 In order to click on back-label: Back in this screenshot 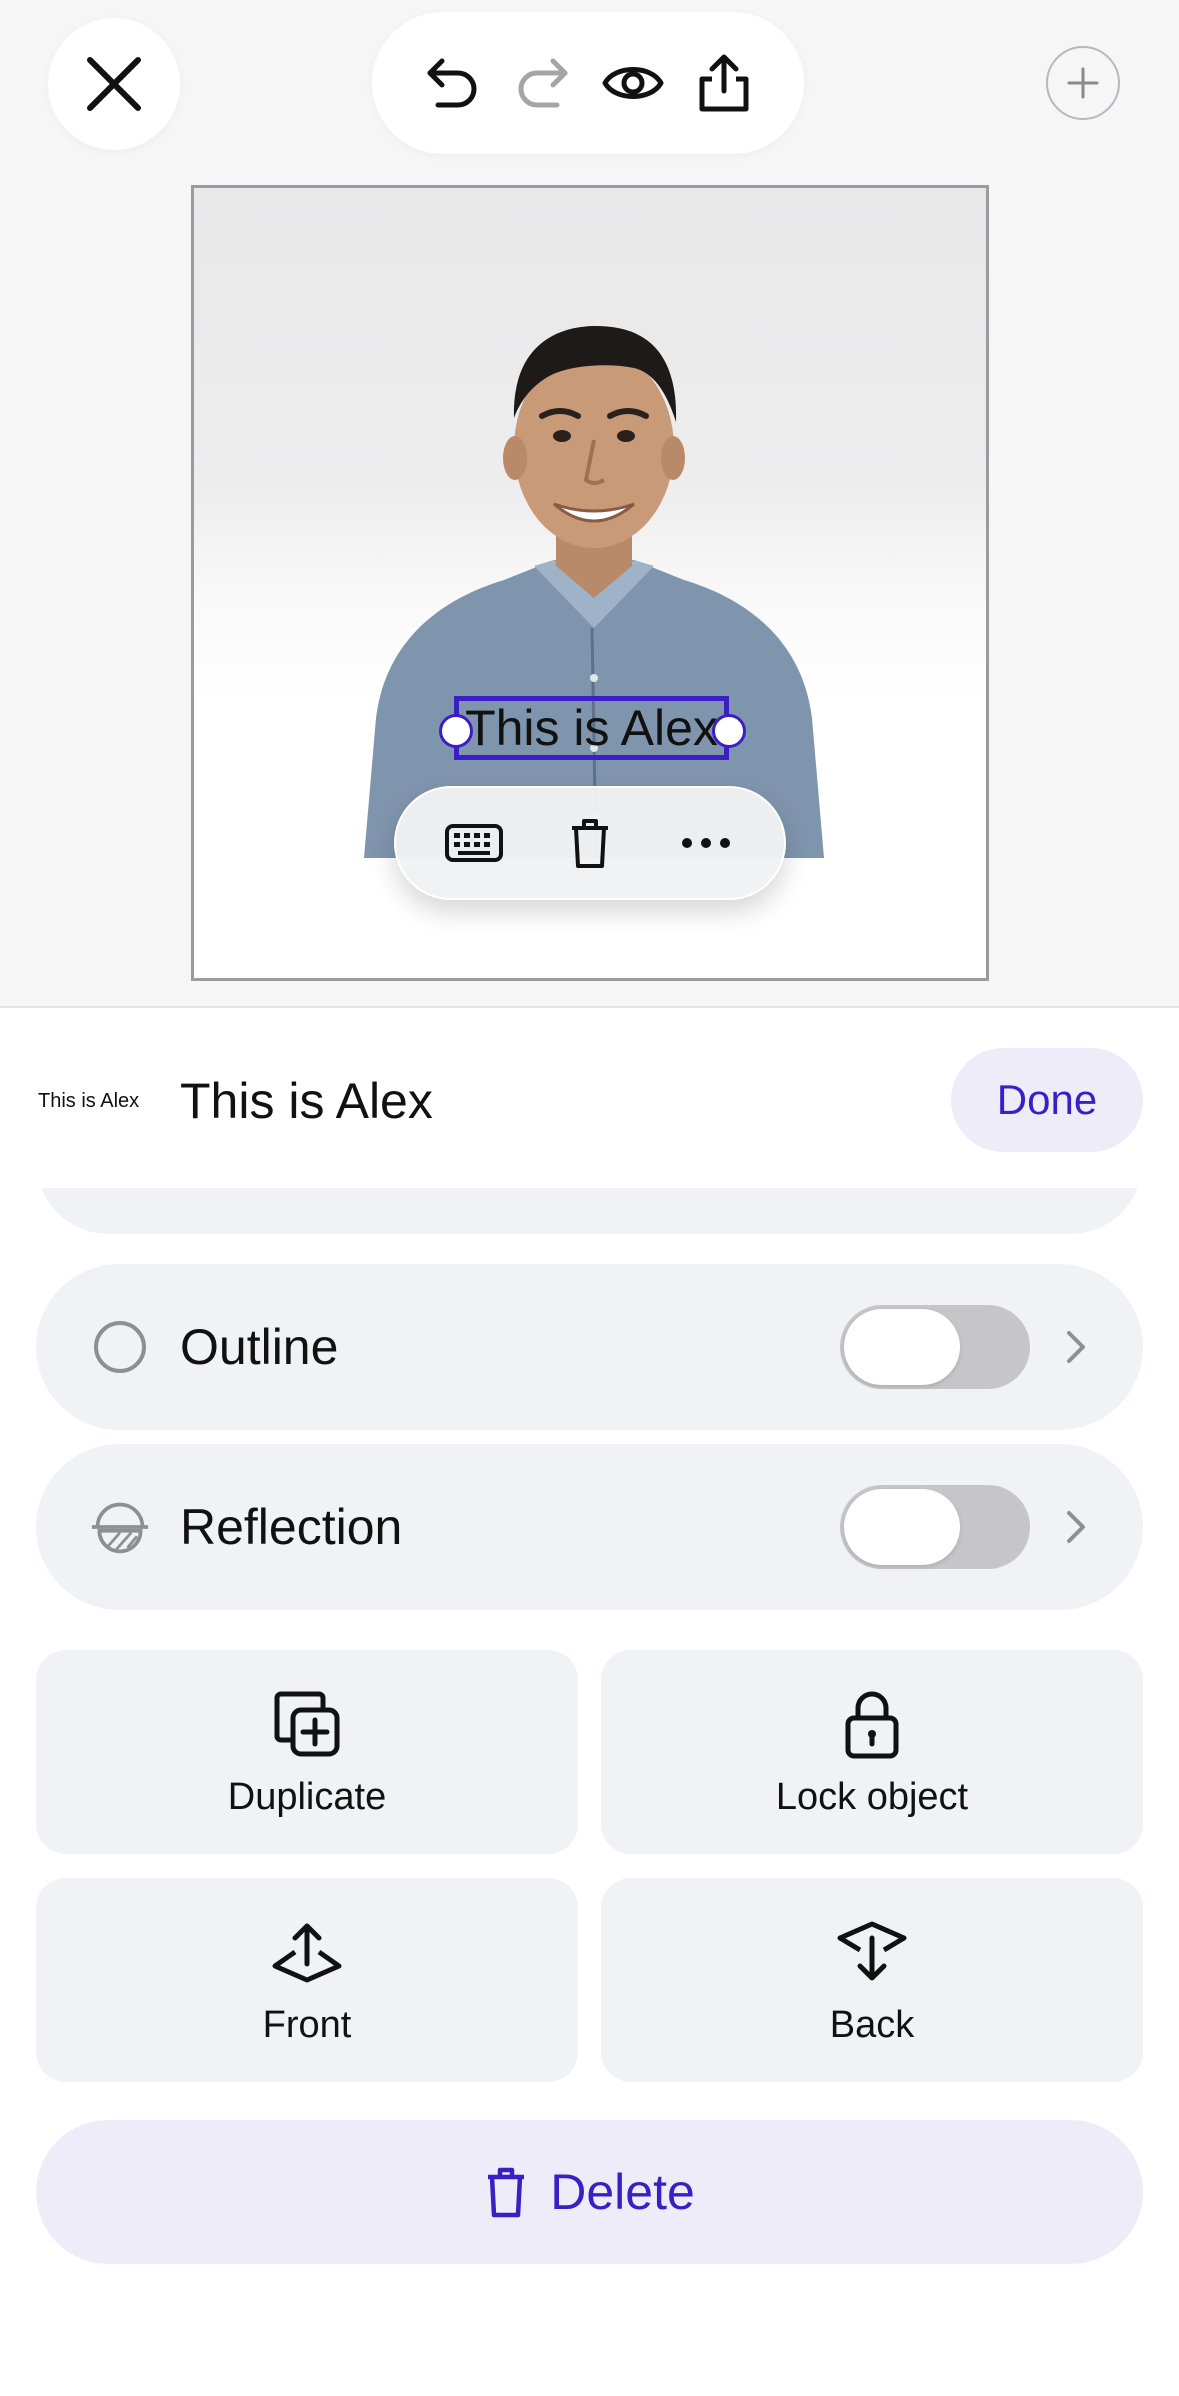, I will do `click(872, 2025)`.